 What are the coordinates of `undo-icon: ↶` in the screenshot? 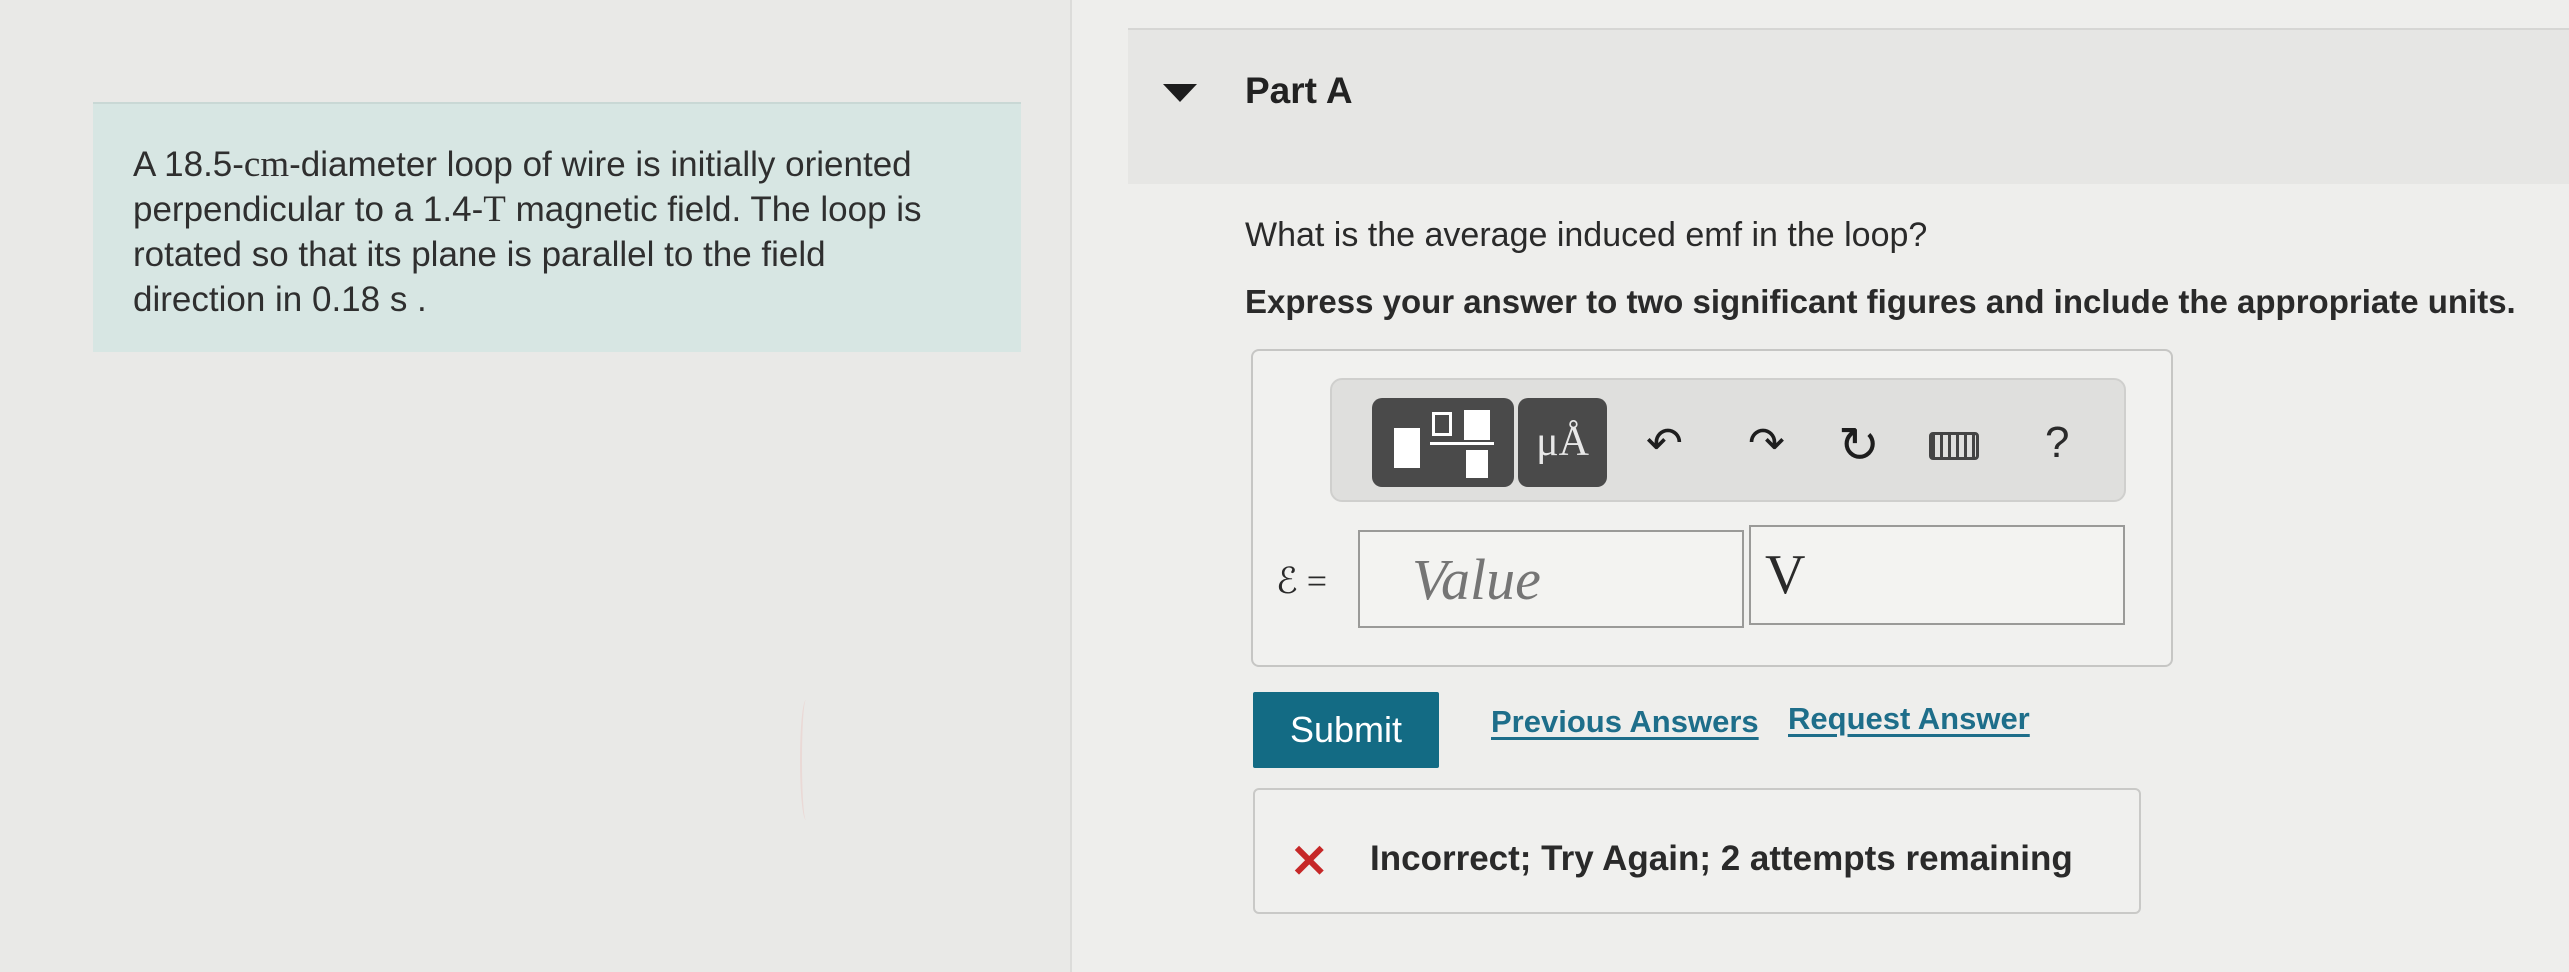 It's located at (1664, 444).